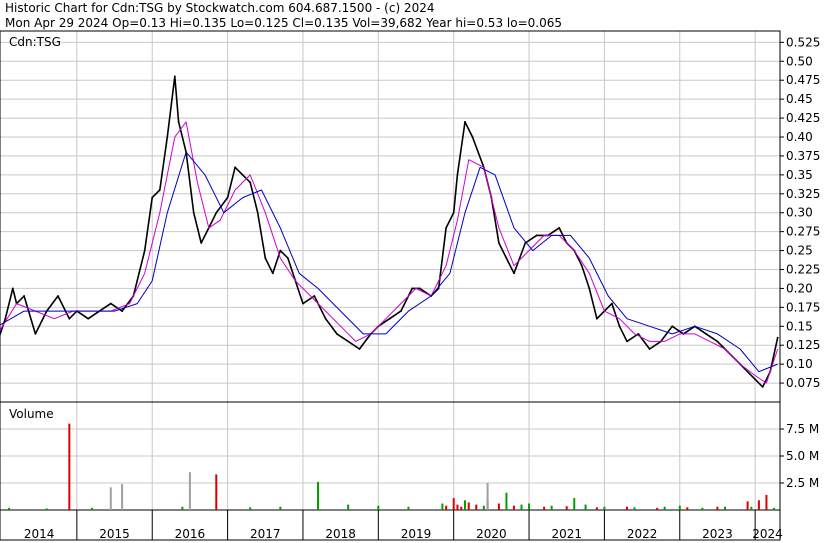  Describe the element at coordinates (31, 414) in the screenshot. I see `volume-panel-title: Volume` at that location.